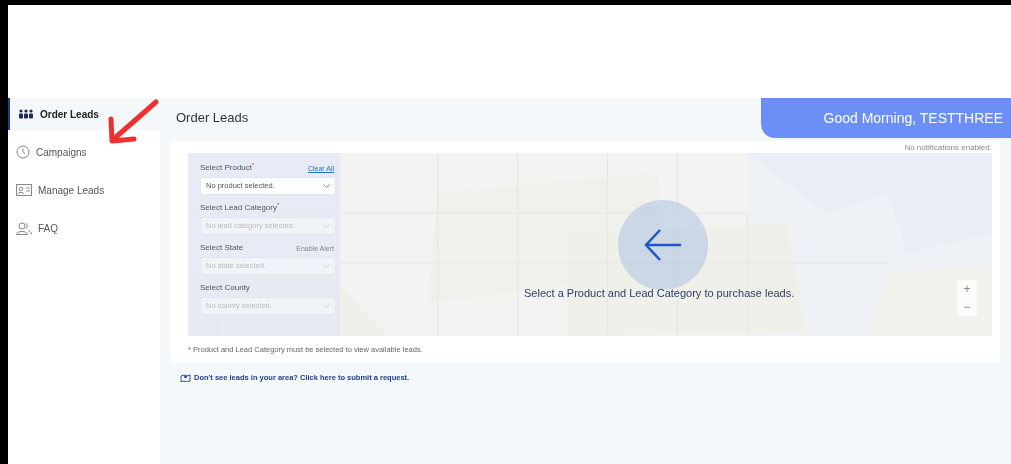  I want to click on field-label: Select County, so click(225, 288).